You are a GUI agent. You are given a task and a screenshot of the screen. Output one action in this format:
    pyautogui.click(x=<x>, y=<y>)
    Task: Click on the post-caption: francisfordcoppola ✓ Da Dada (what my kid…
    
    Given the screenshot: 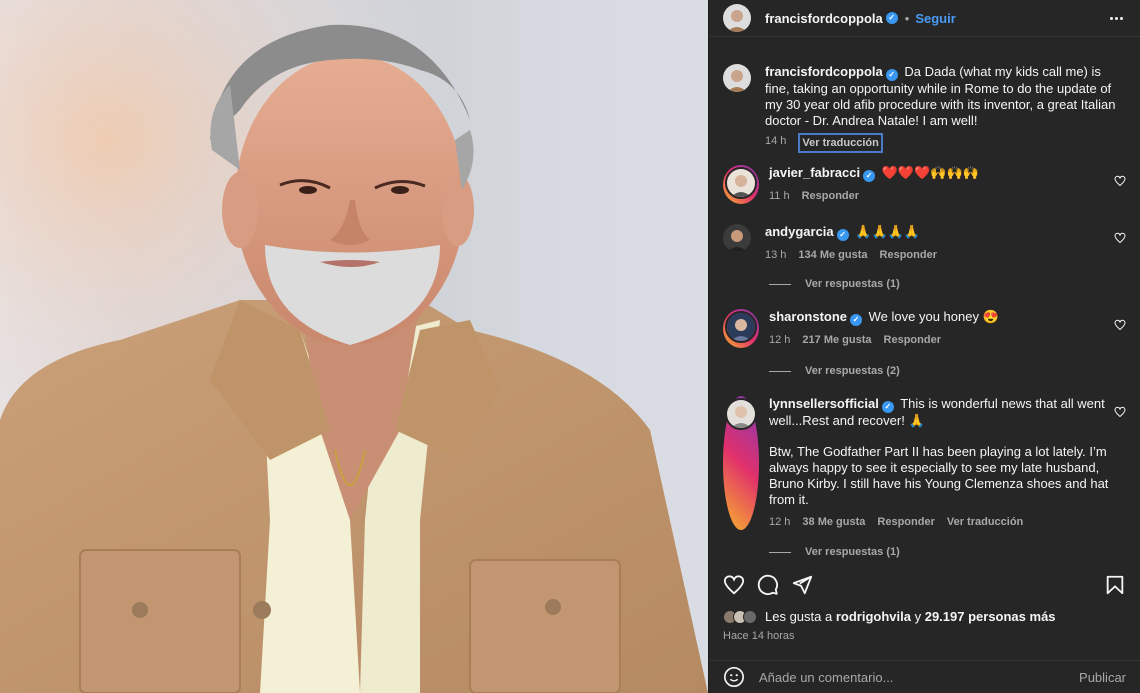 What is the action you would take?
    pyautogui.click(x=924, y=108)
    